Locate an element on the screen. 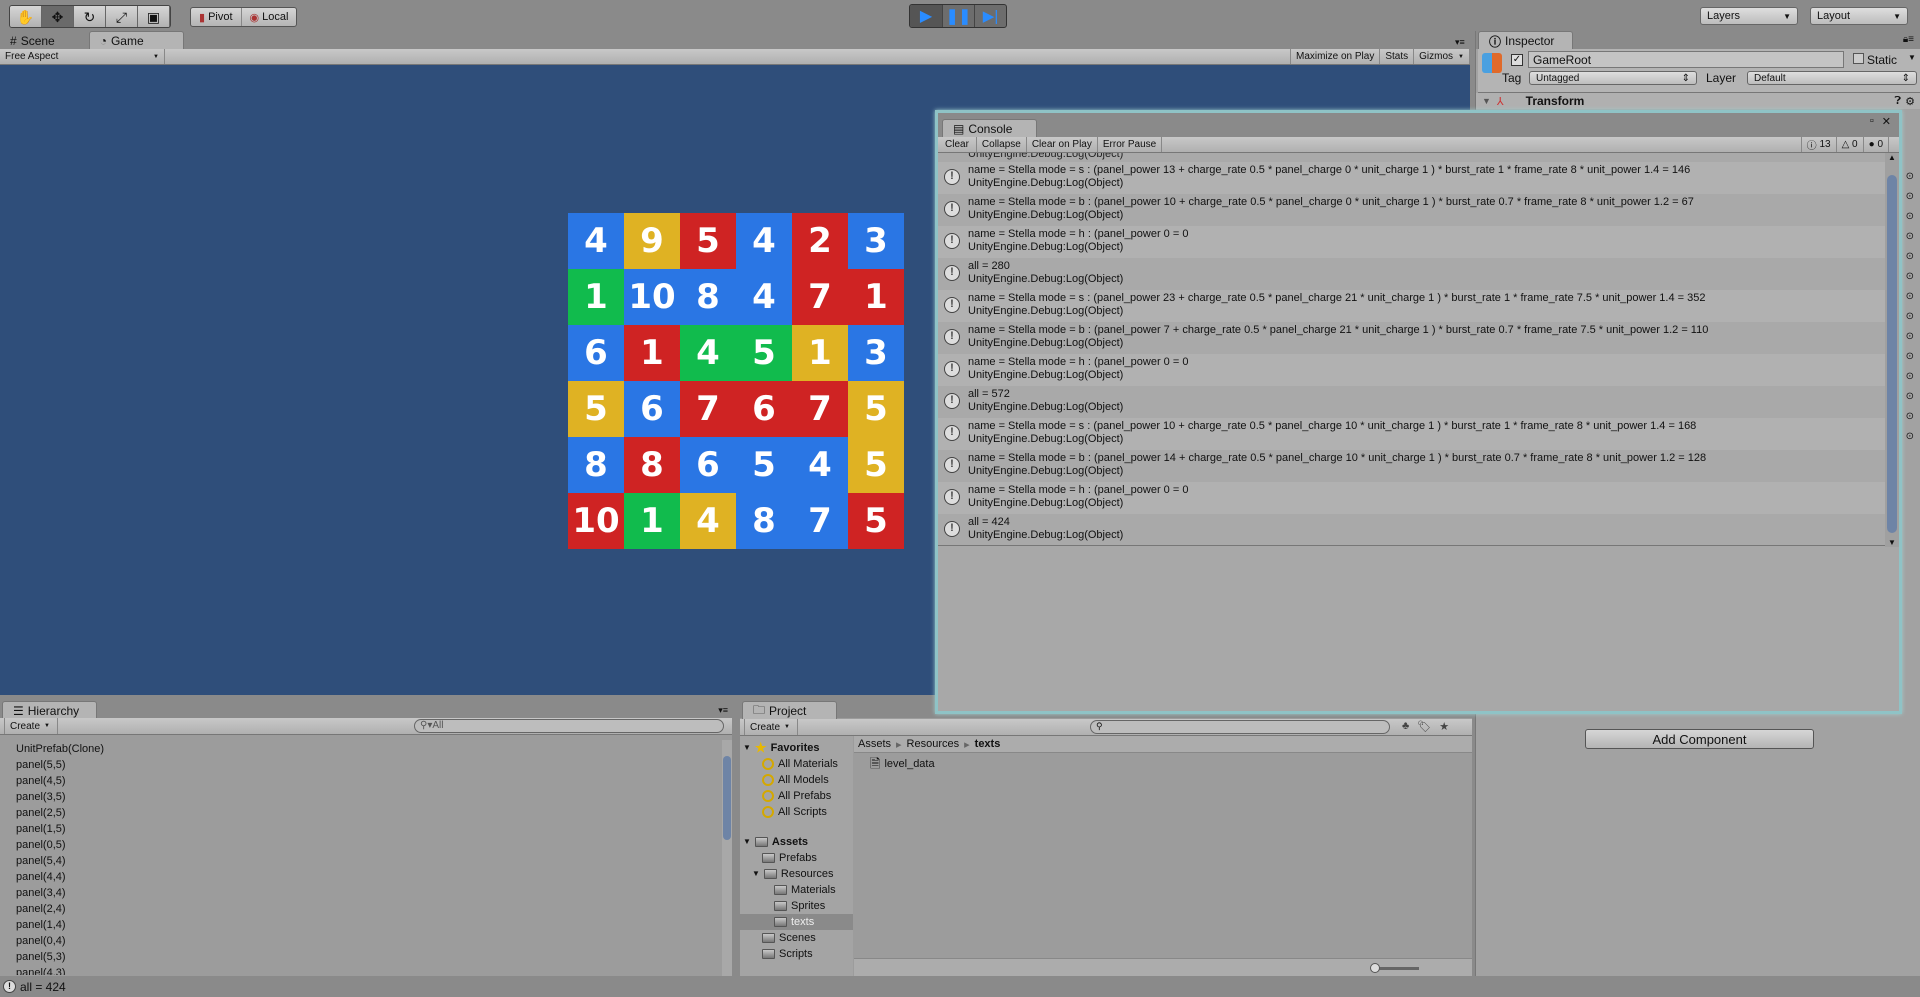 Image resolution: width=1920 pixels, height=997 pixels. gear-icon: ⚙ is located at coordinates (1910, 101).